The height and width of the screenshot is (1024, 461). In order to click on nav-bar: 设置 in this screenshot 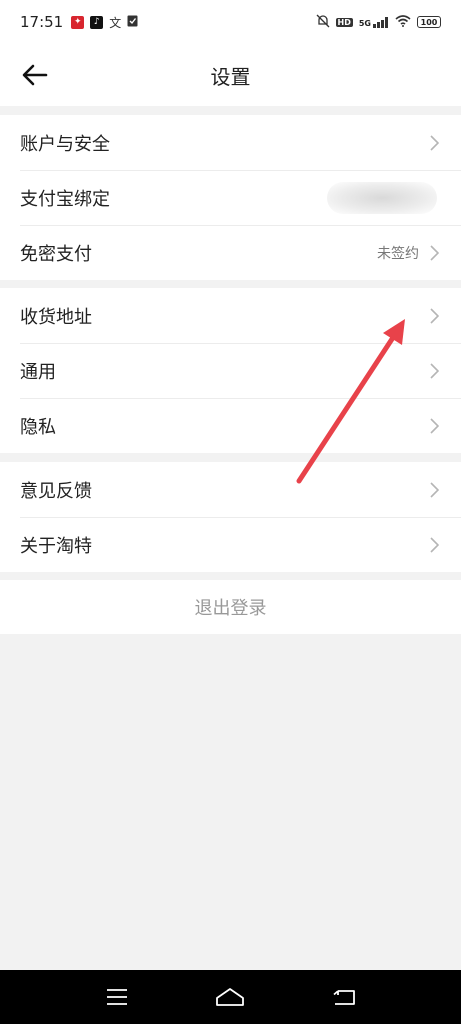, I will do `click(230, 75)`.